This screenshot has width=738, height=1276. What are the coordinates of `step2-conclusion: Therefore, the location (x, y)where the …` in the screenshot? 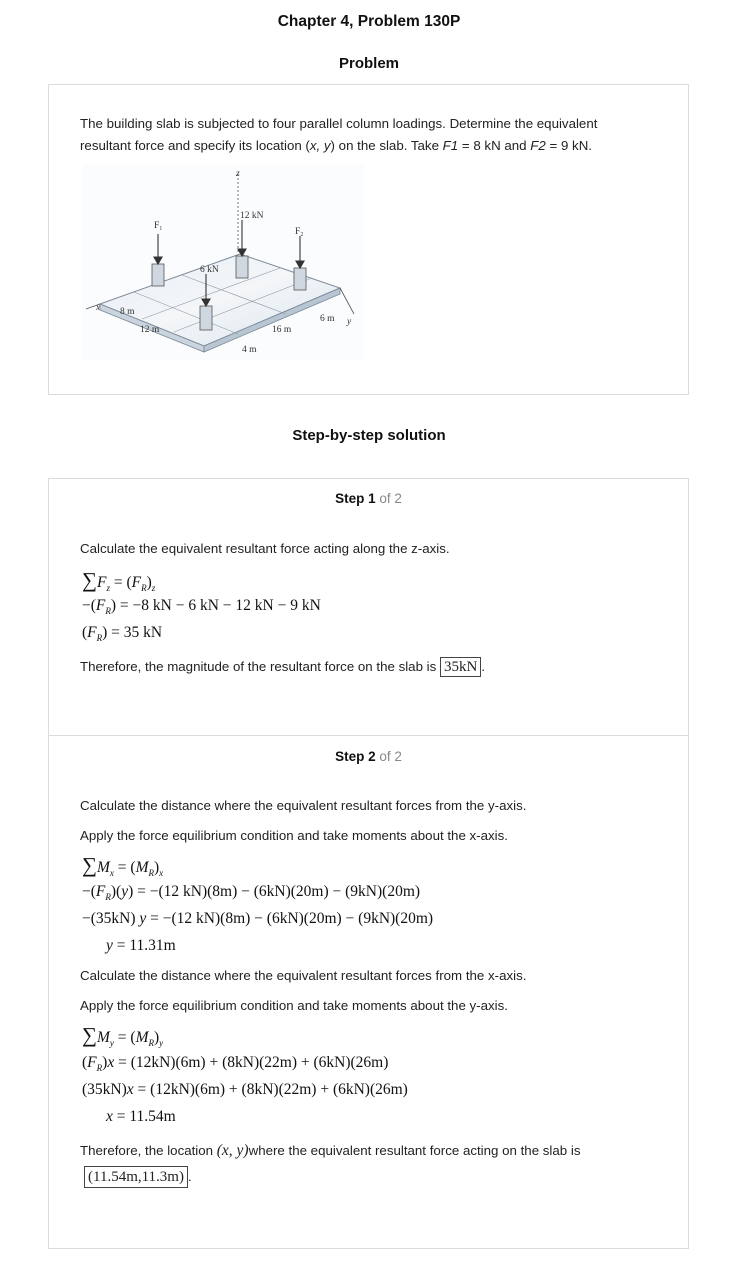 It's located at (330, 1150).